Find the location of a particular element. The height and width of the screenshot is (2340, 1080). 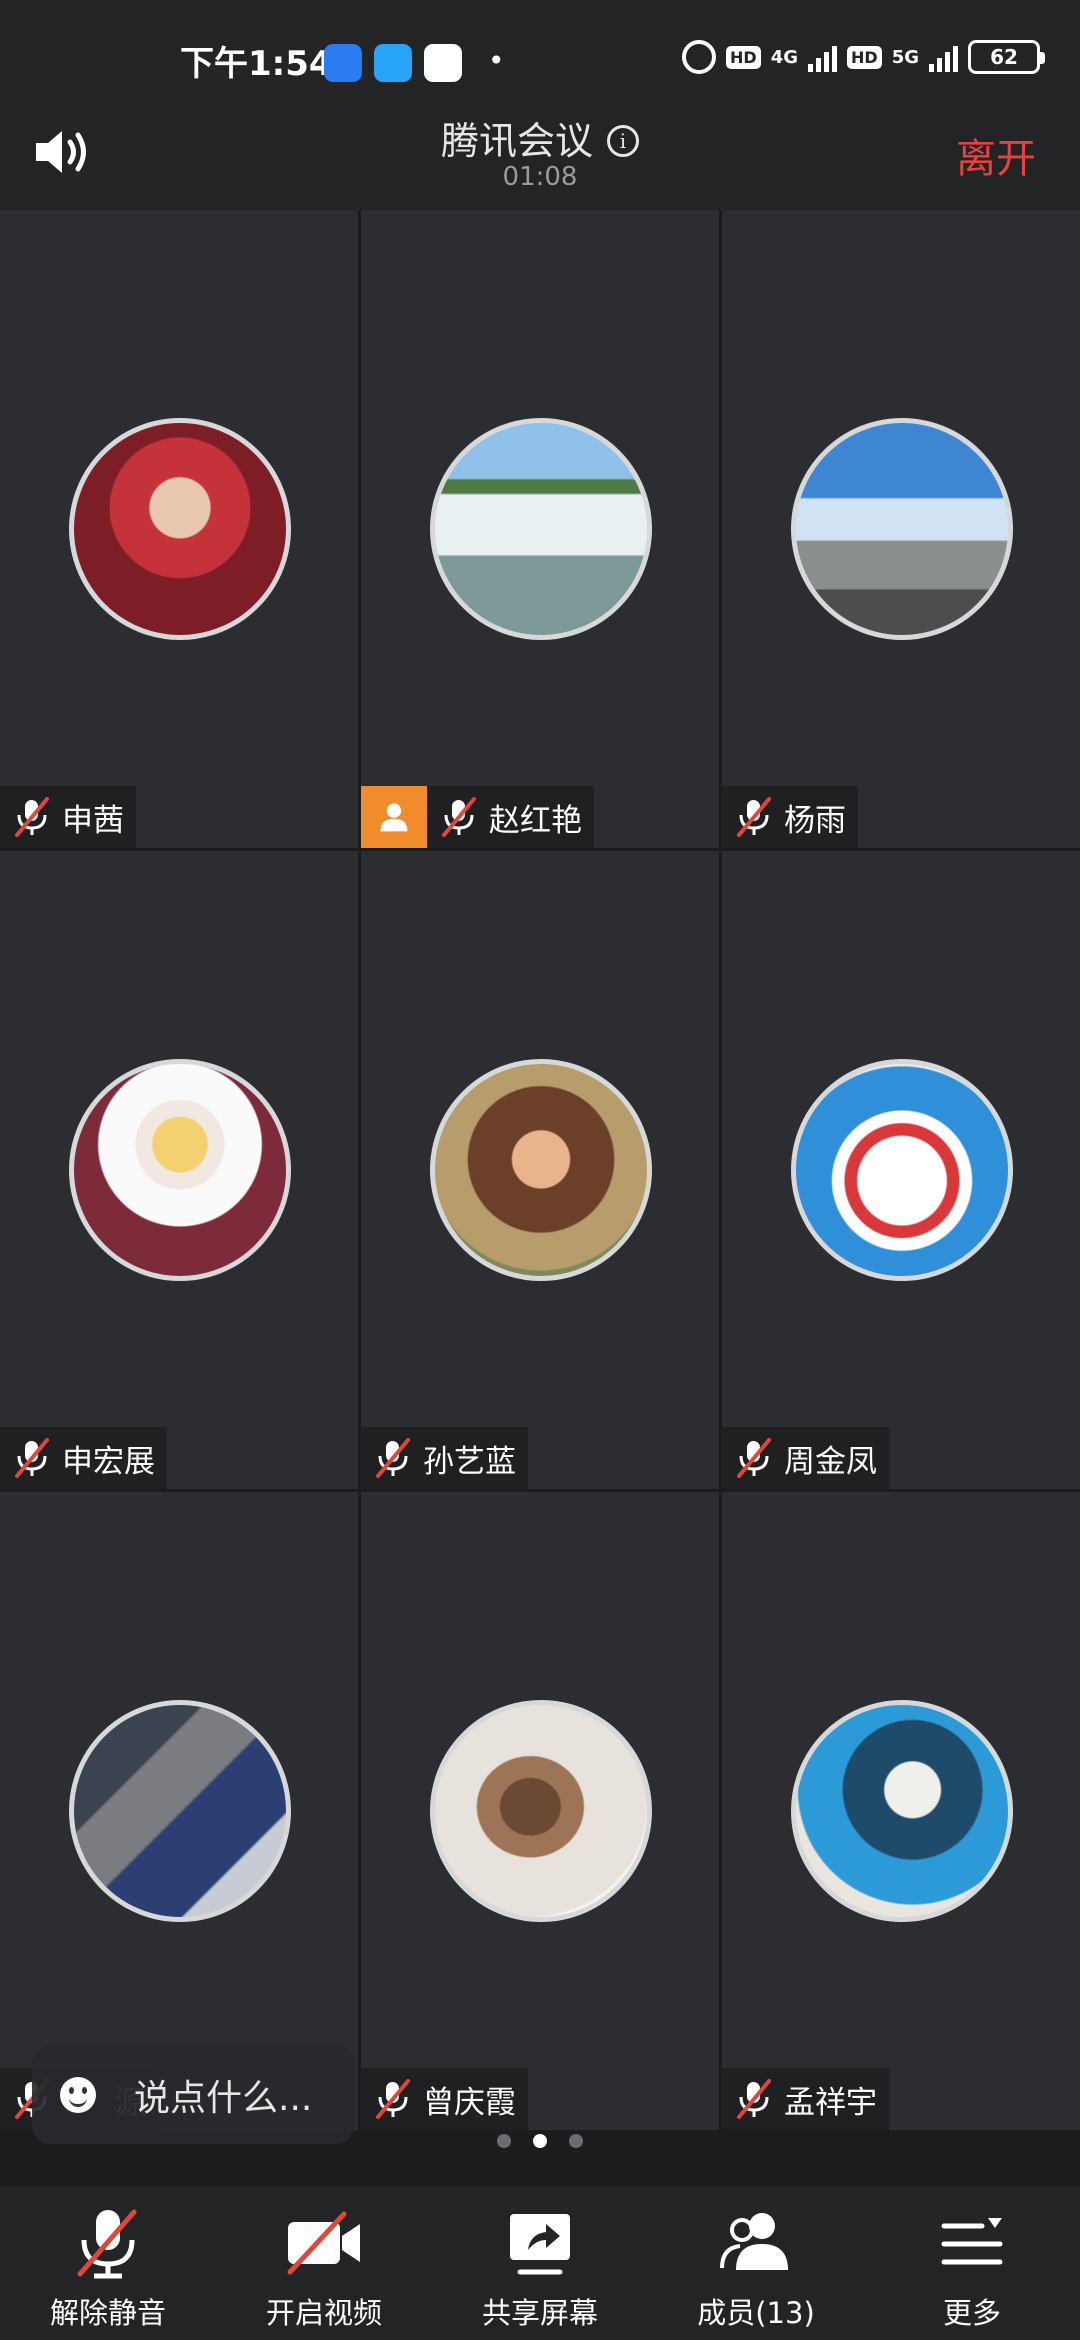

participant-tile: 孙艺蓝 is located at coordinates (540, 1170).